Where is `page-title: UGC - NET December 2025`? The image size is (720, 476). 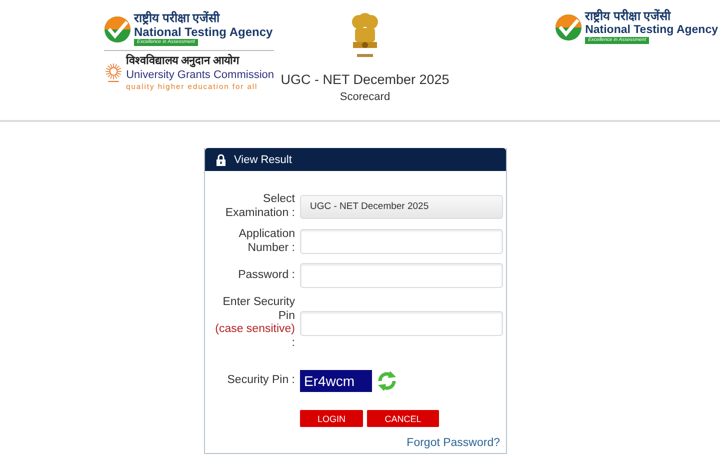
page-title: UGC - NET December 2025 is located at coordinates (365, 79).